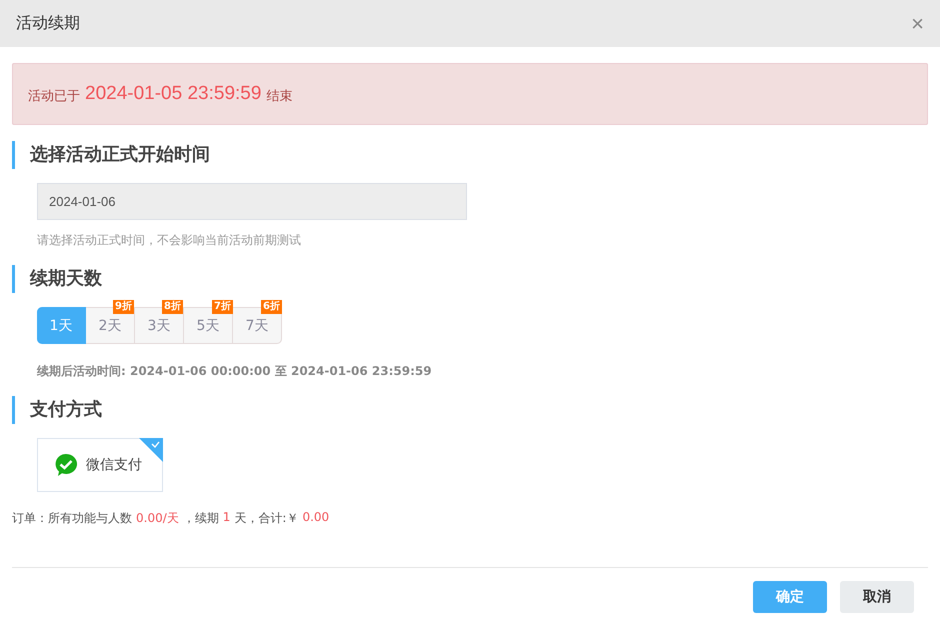 This screenshot has width=940, height=636. Describe the element at coordinates (157, 518) in the screenshot. I see `order-text: 0.00/天` at that location.